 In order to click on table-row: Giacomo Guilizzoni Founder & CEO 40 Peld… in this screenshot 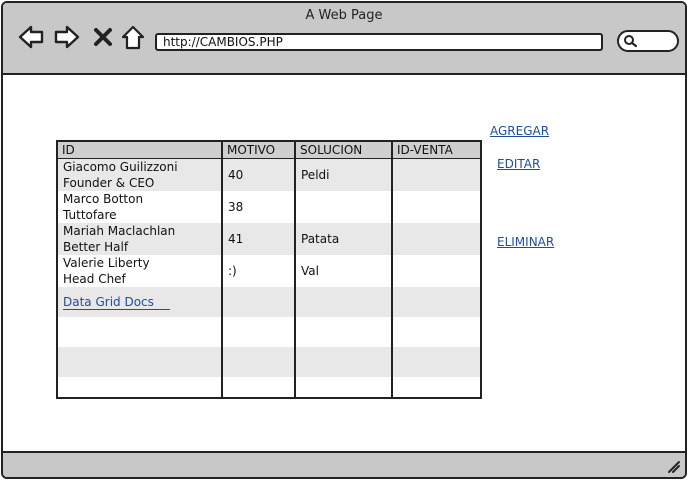, I will do `click(269, 175)`.